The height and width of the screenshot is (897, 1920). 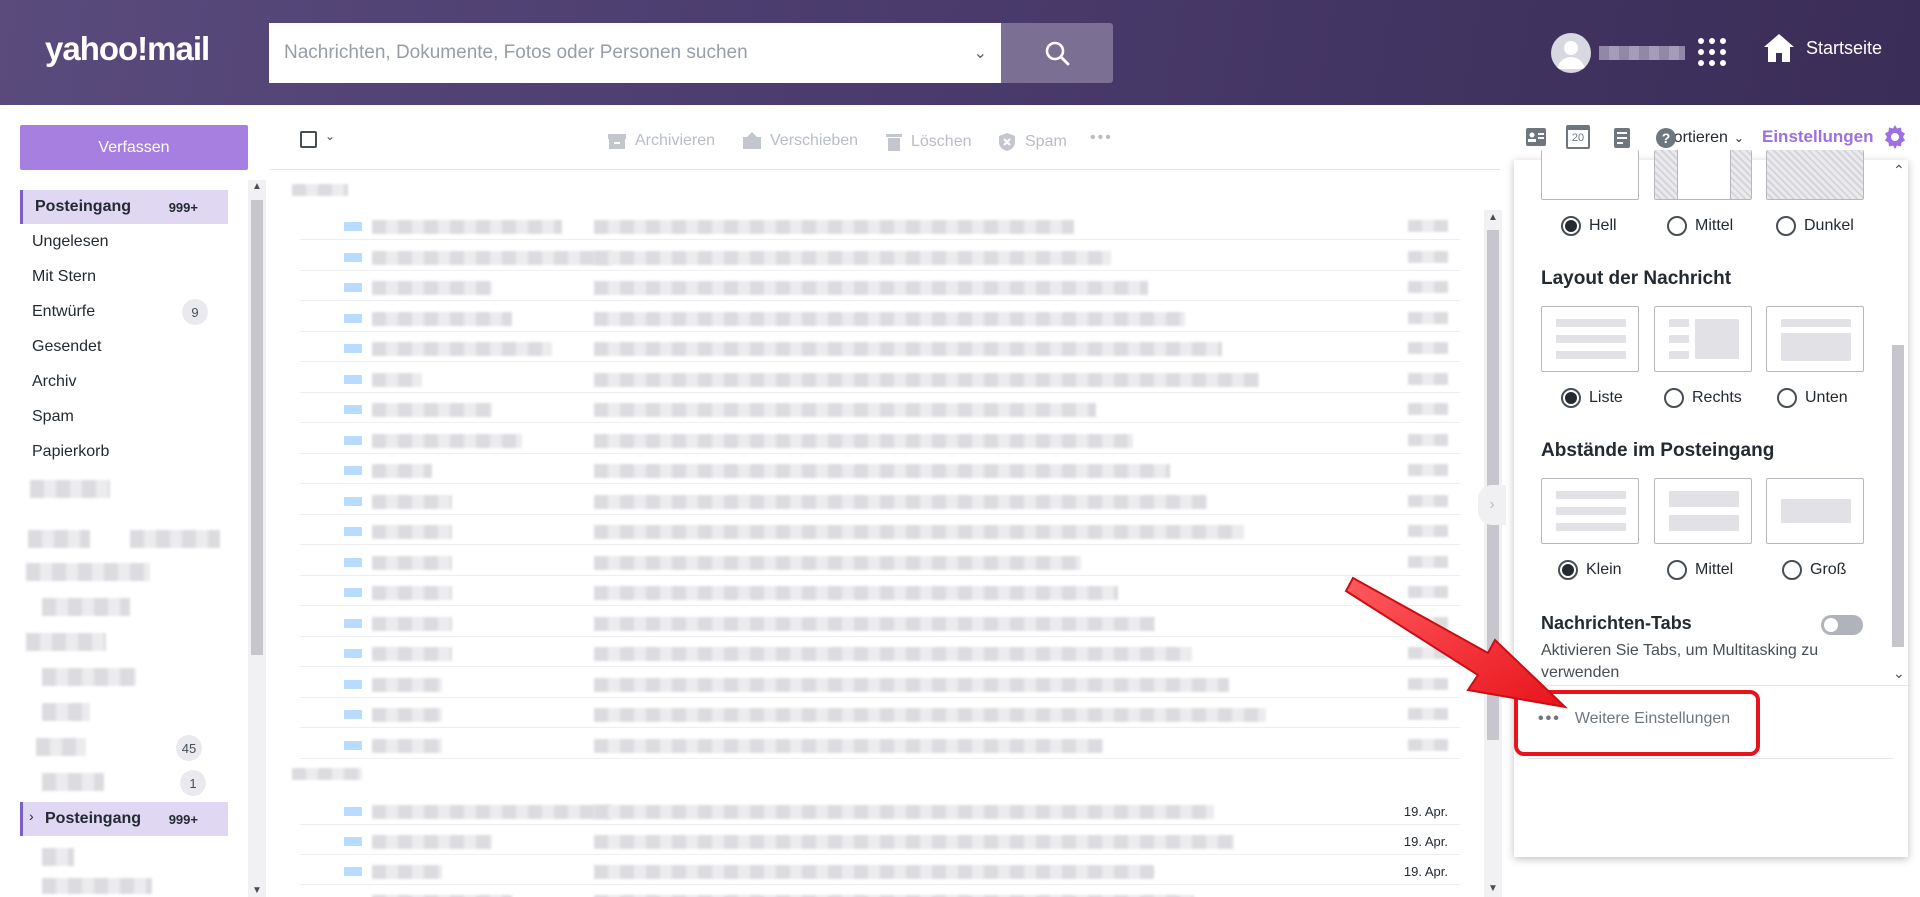 What do you see at coordinates (31, 816) in the screenshot?
I see `expand-chevron-icon: ›` at bounding box center [31, 816].